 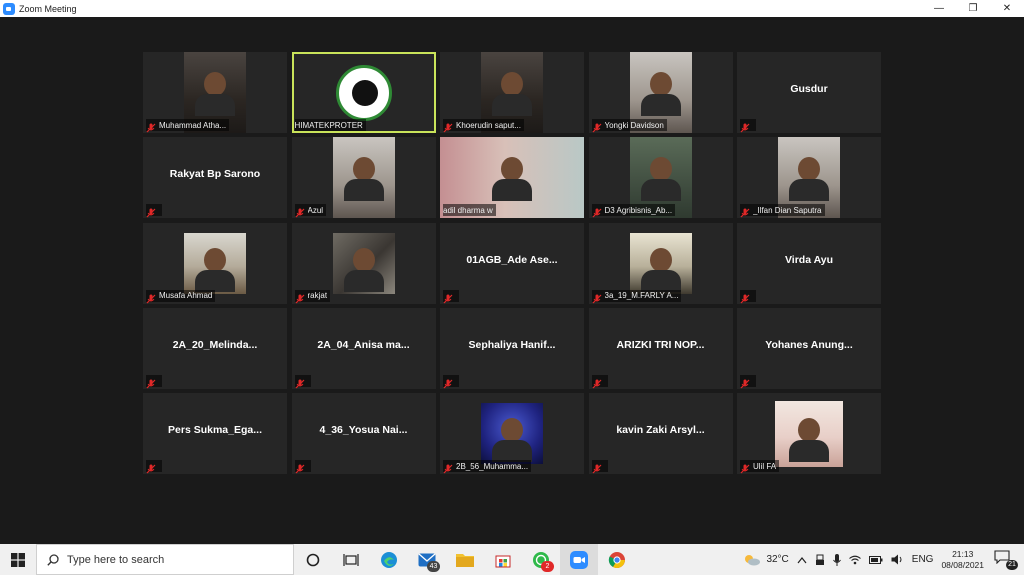 What do you see at coordinates (53, 559) in the screenshot?
I see `search-icon` at bounding box center [53, 559].